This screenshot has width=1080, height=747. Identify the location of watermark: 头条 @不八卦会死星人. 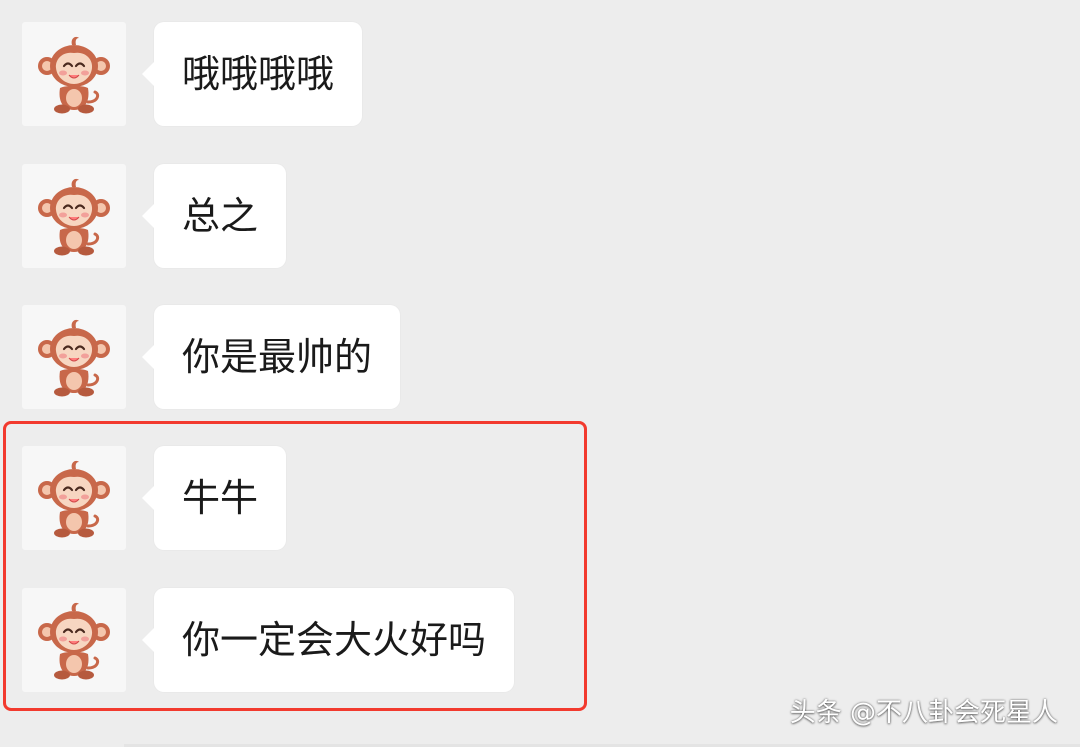
(923, 713).